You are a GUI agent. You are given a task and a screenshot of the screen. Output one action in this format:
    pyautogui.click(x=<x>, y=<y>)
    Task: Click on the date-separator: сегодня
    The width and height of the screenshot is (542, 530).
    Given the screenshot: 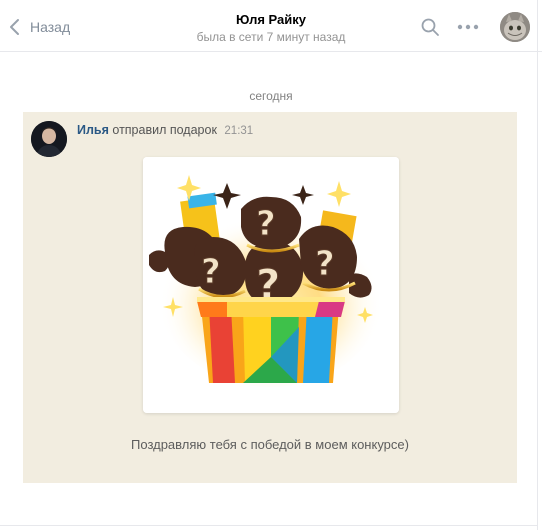 What is the action you would take?
    pyautogui.click(x=271, y=96)
    